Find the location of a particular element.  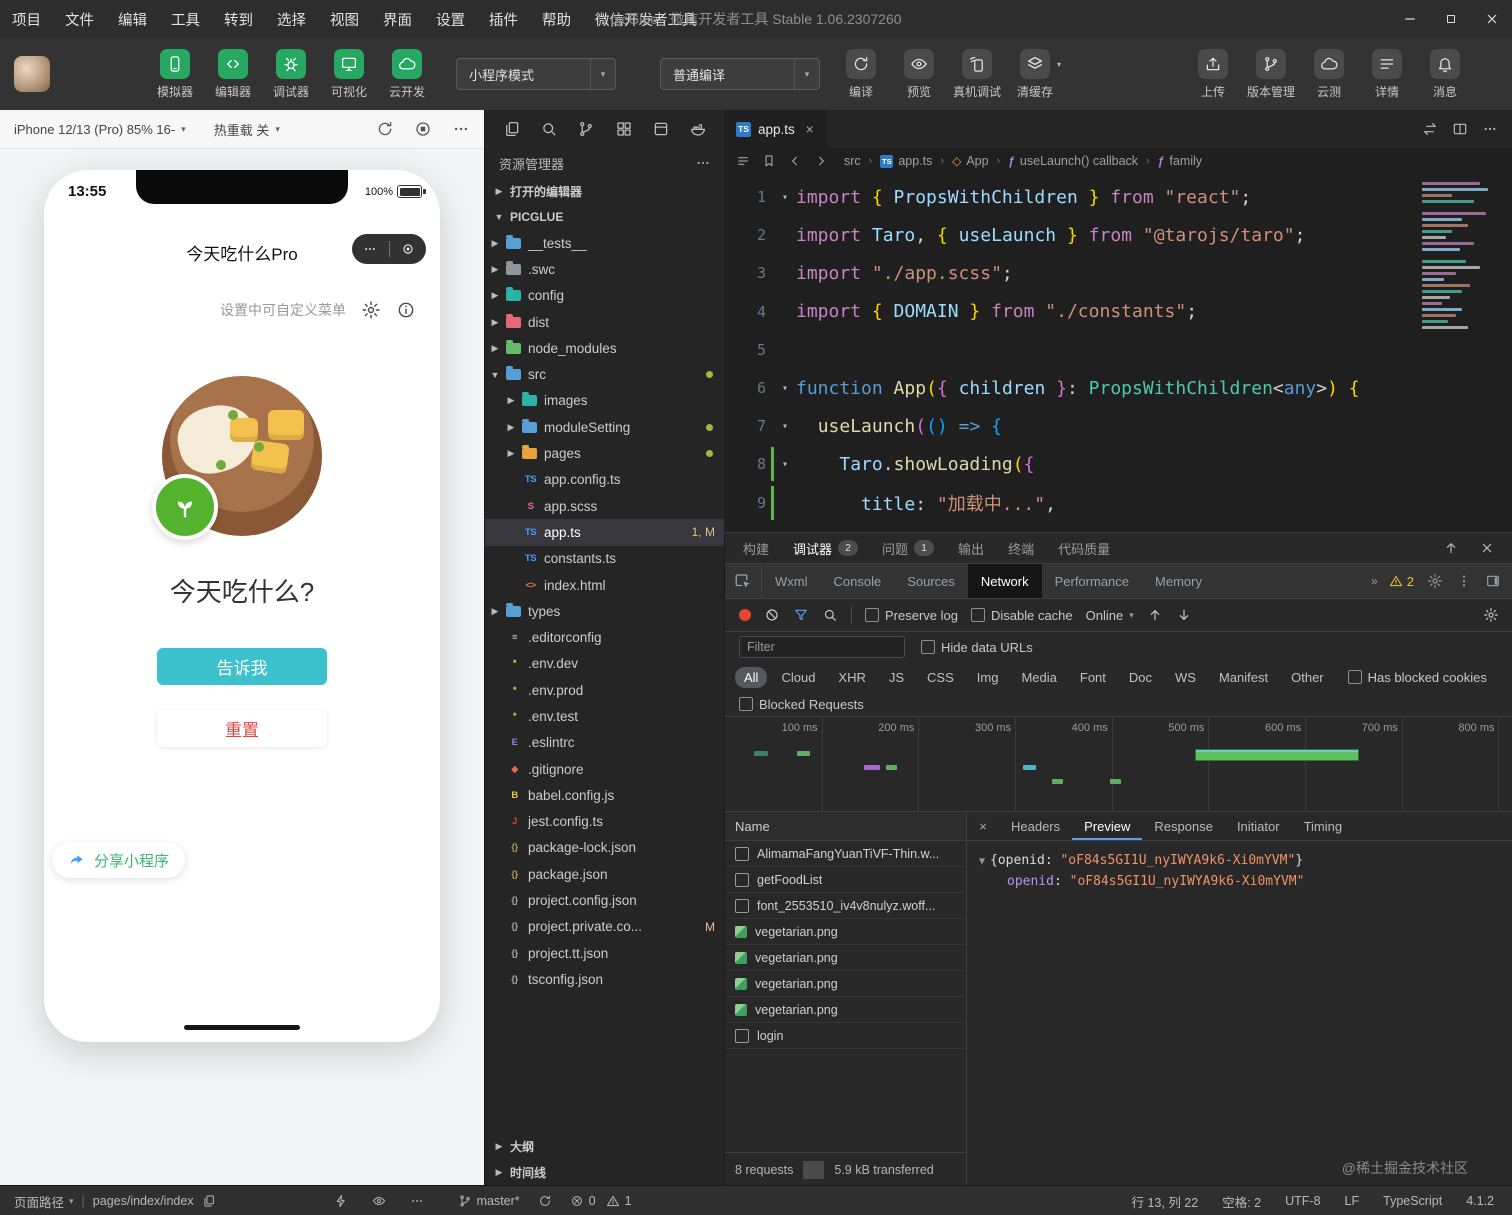

import-har-icon is located at coordinates (1155, 615).